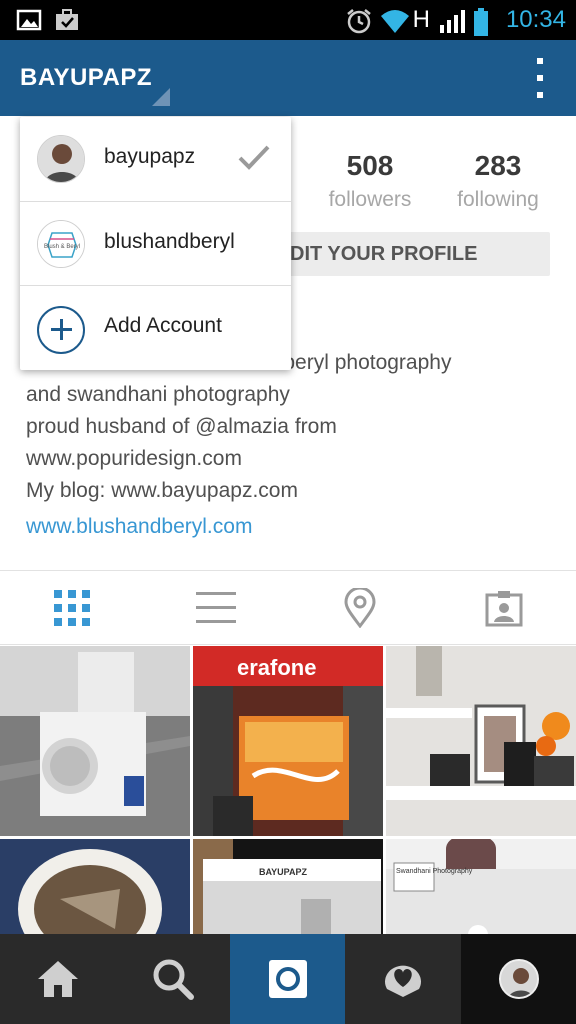 The image size is (576, 1024). Describe the element at coordinates (161, 97) in the screenshot. I see `dropdown-indicator-icon` at that location.